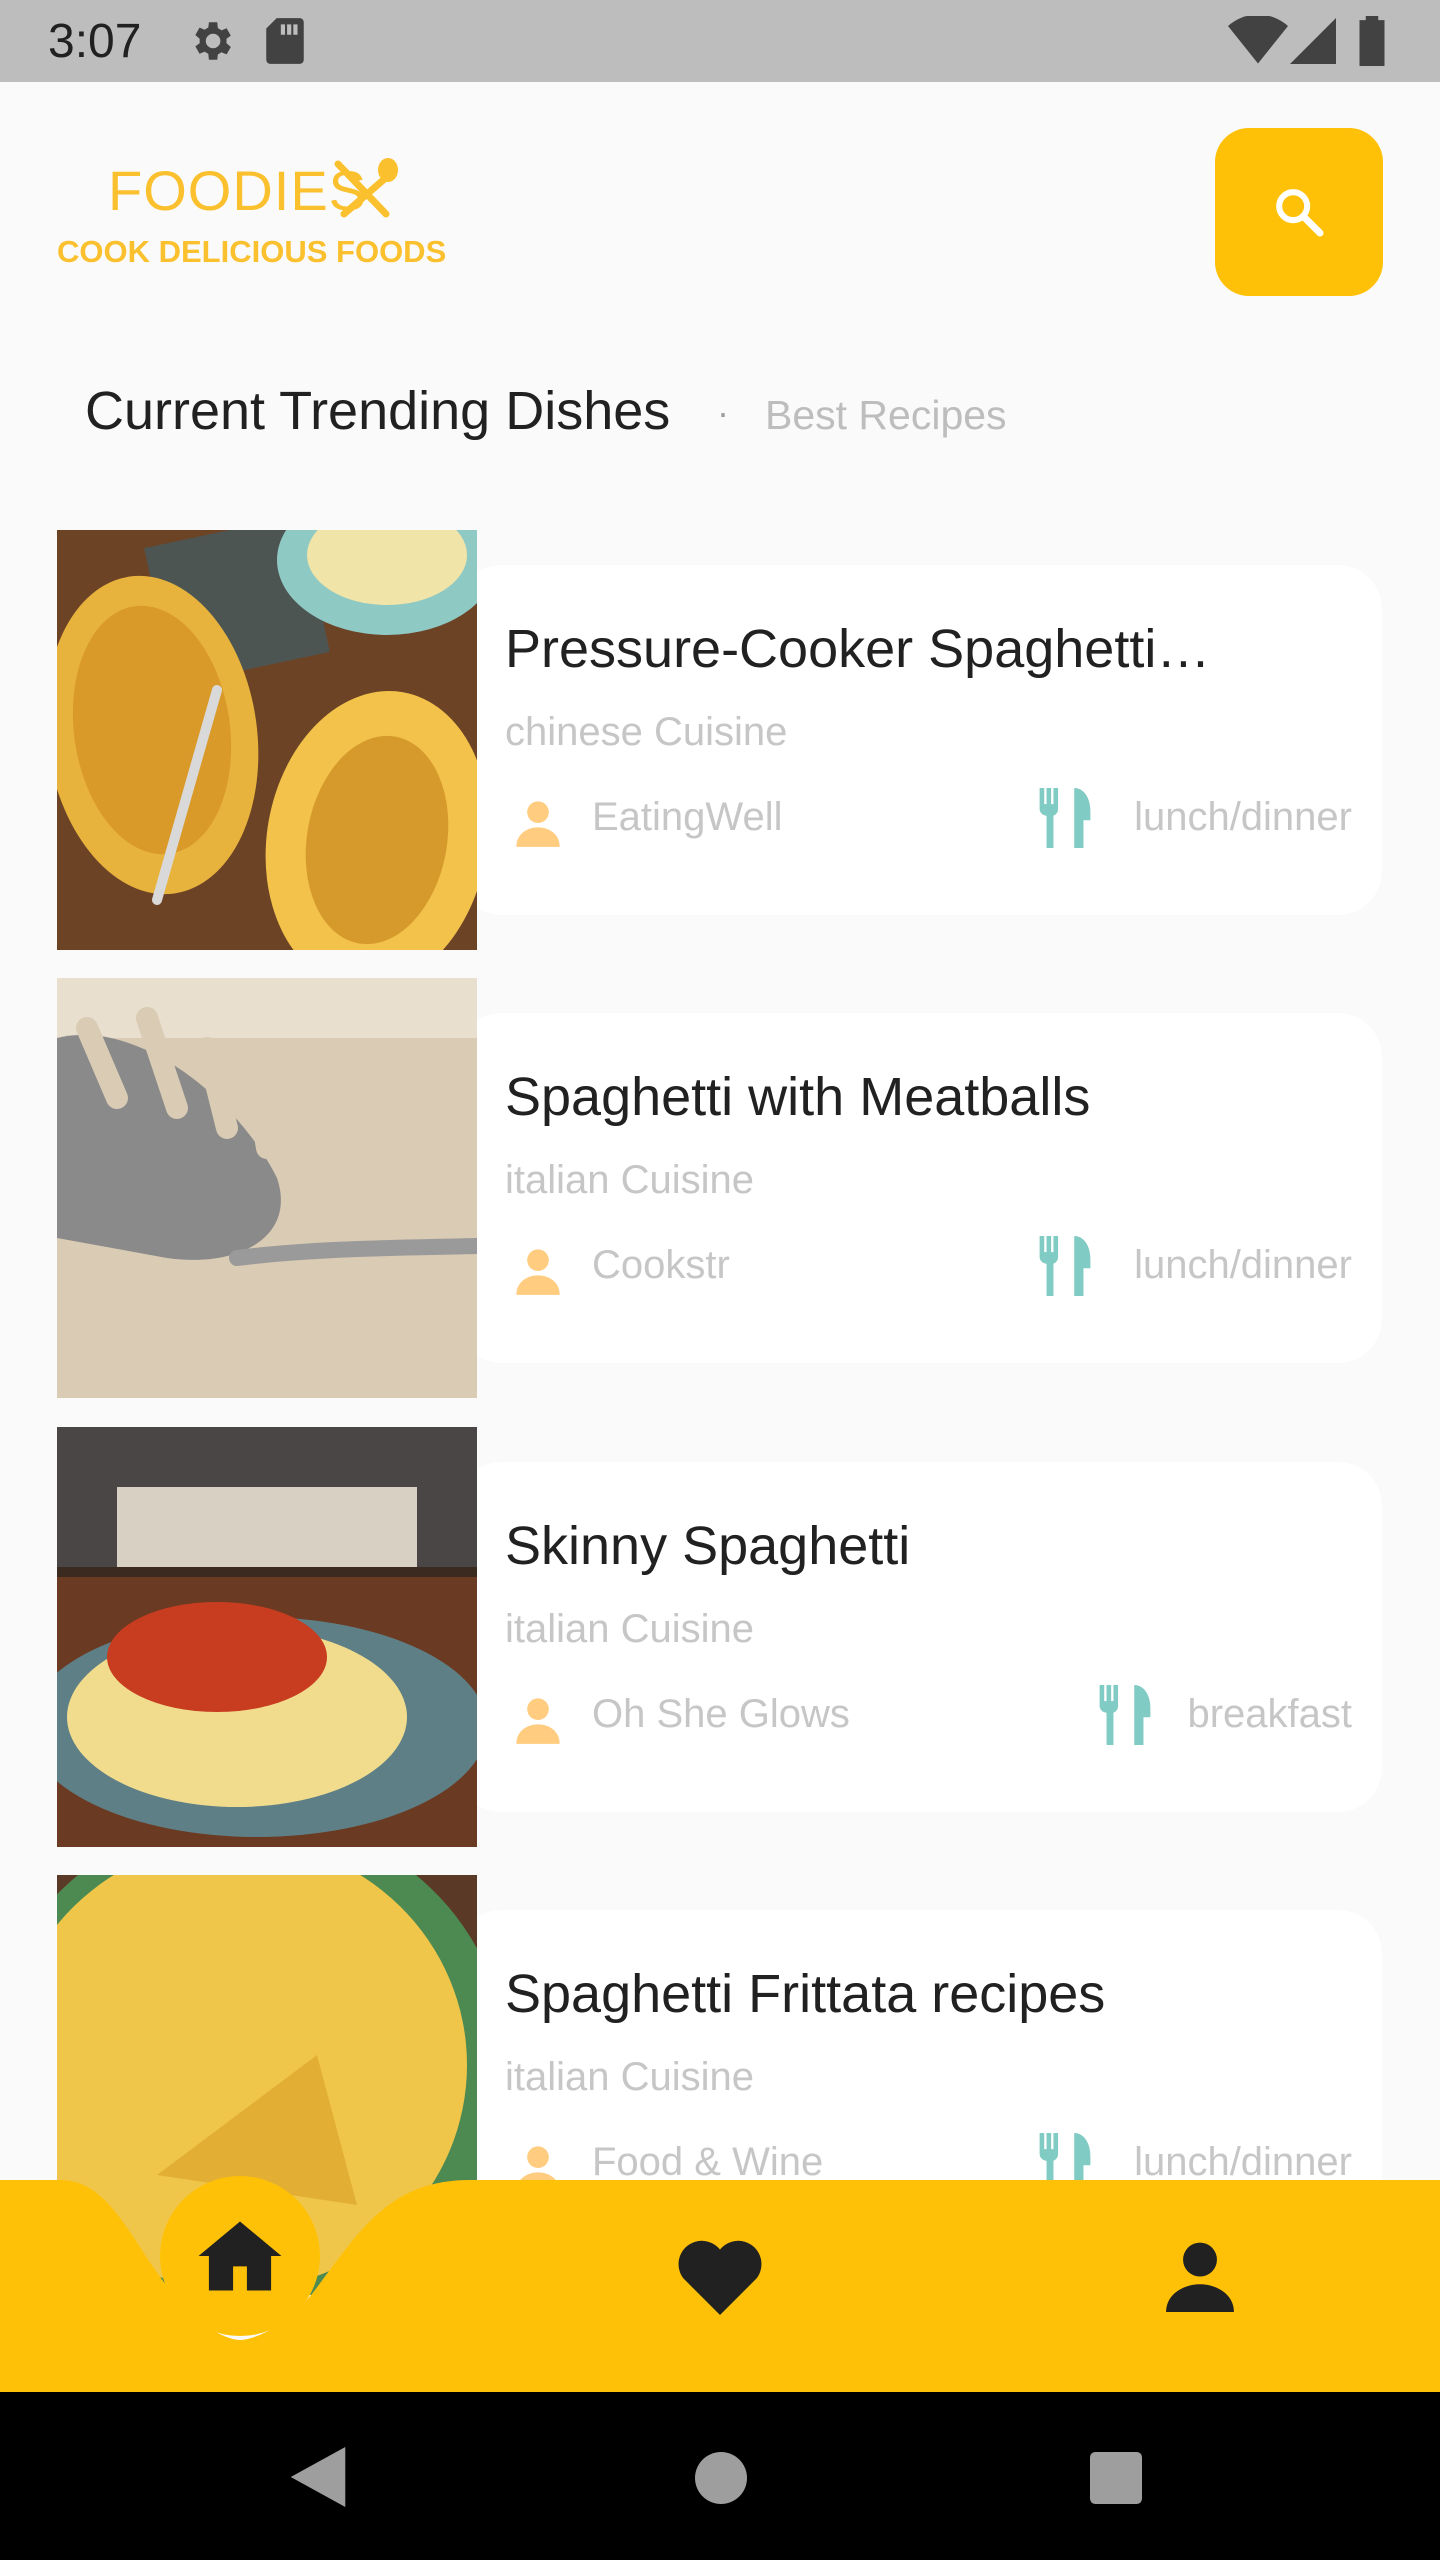 Image resolution: width=1440 pixels, height=2560 pixels. I want to click on home-circle-icon, so click(721, 2478).